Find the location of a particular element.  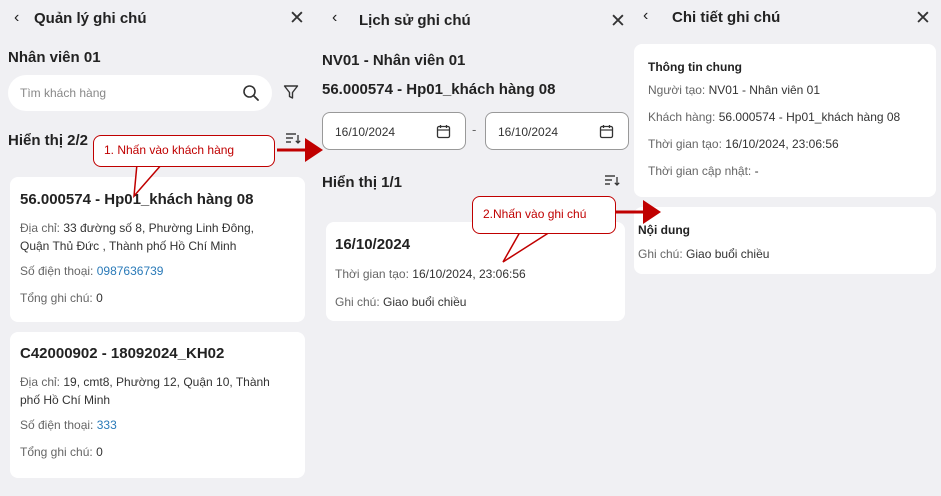

callout-step-1: 1. Nhấn vào khách hàng is located at coordinates (184, 151).